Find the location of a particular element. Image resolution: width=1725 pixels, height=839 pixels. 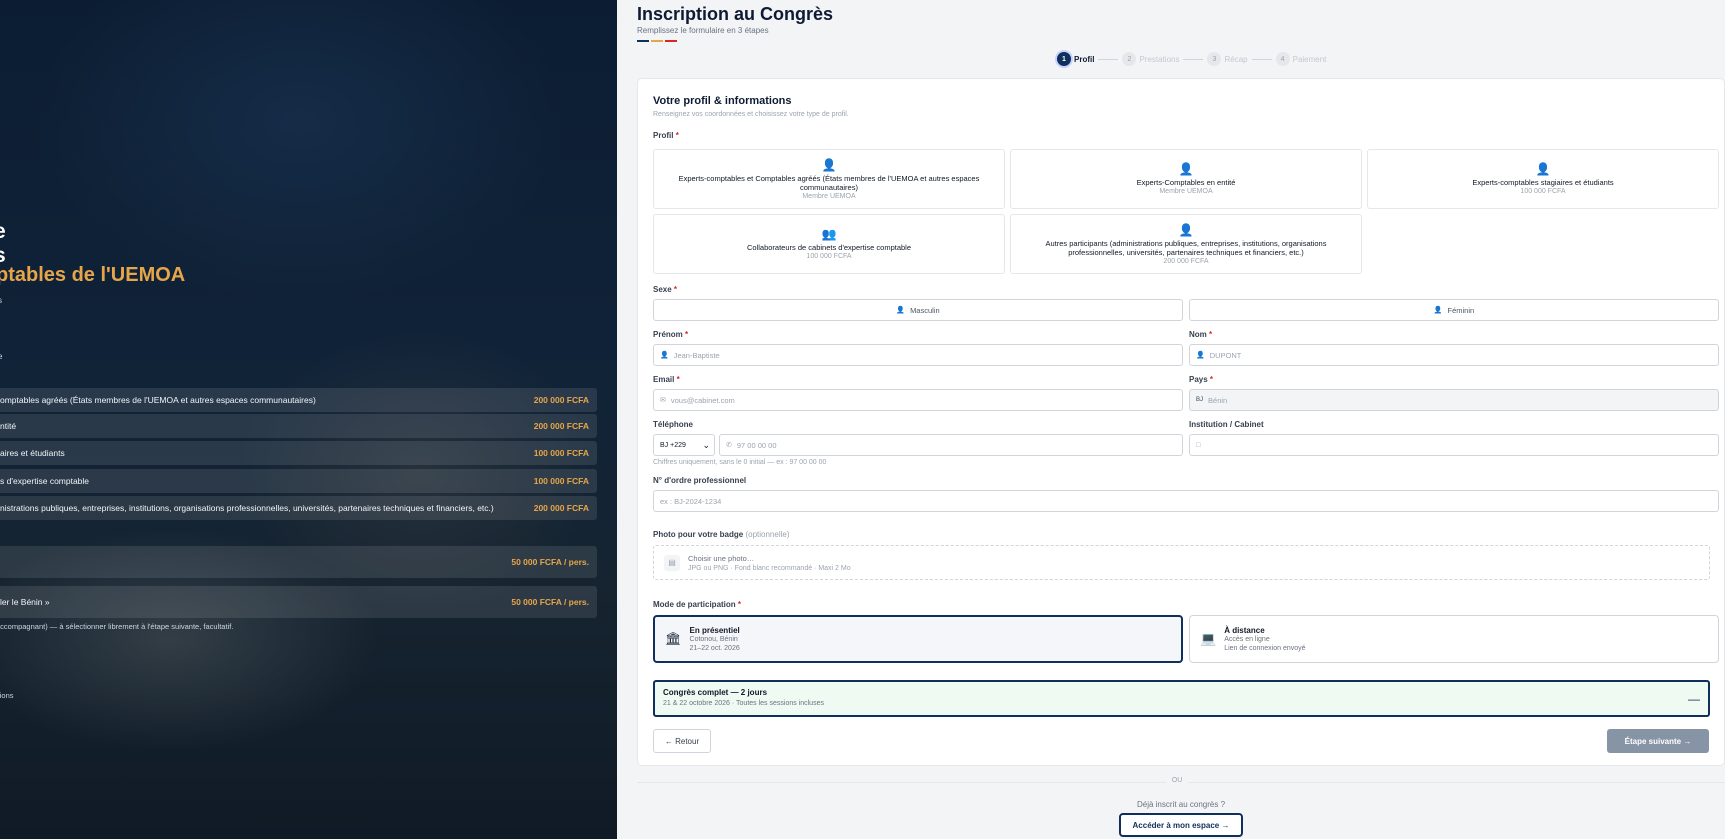

nom-label-text: Nom is located at coordinates (1198, 334).